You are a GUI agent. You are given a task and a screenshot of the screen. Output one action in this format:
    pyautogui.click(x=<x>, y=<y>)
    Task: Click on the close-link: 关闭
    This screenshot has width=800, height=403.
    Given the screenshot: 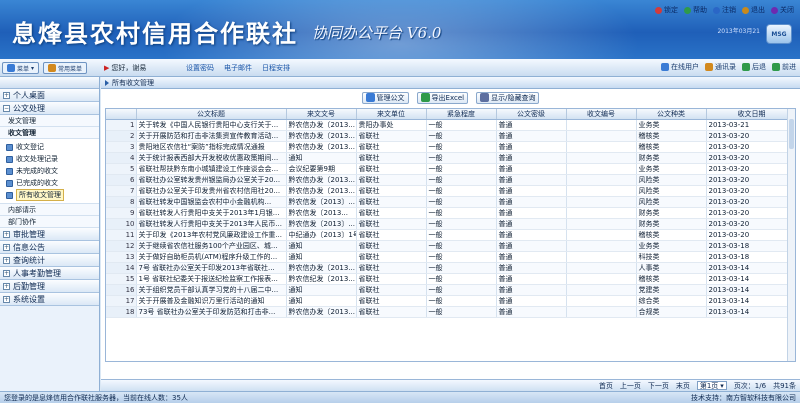 What is the action you would take?
    pyautogui.click(x=782, y=10)
    